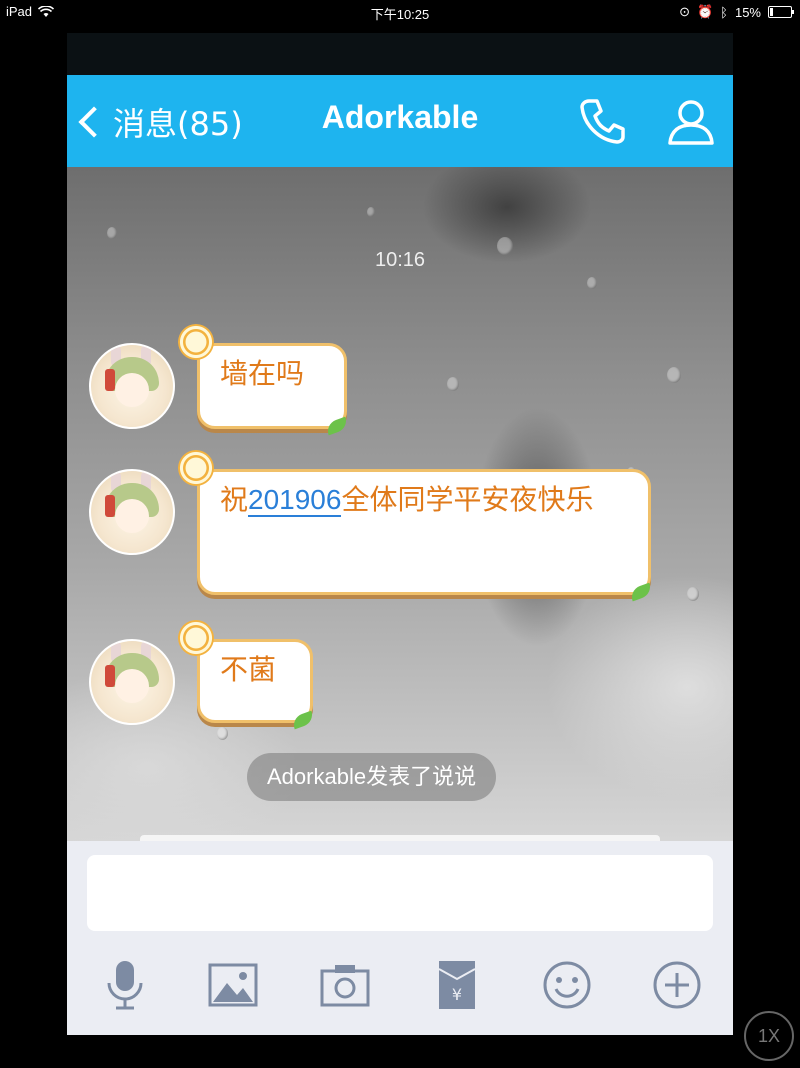 This screenshot has height=1068, width=800. What do you see at coordinates (769, 1036) in the screenshot?
I see `zoom-button: 1X` at bounding box center [769, 1036].